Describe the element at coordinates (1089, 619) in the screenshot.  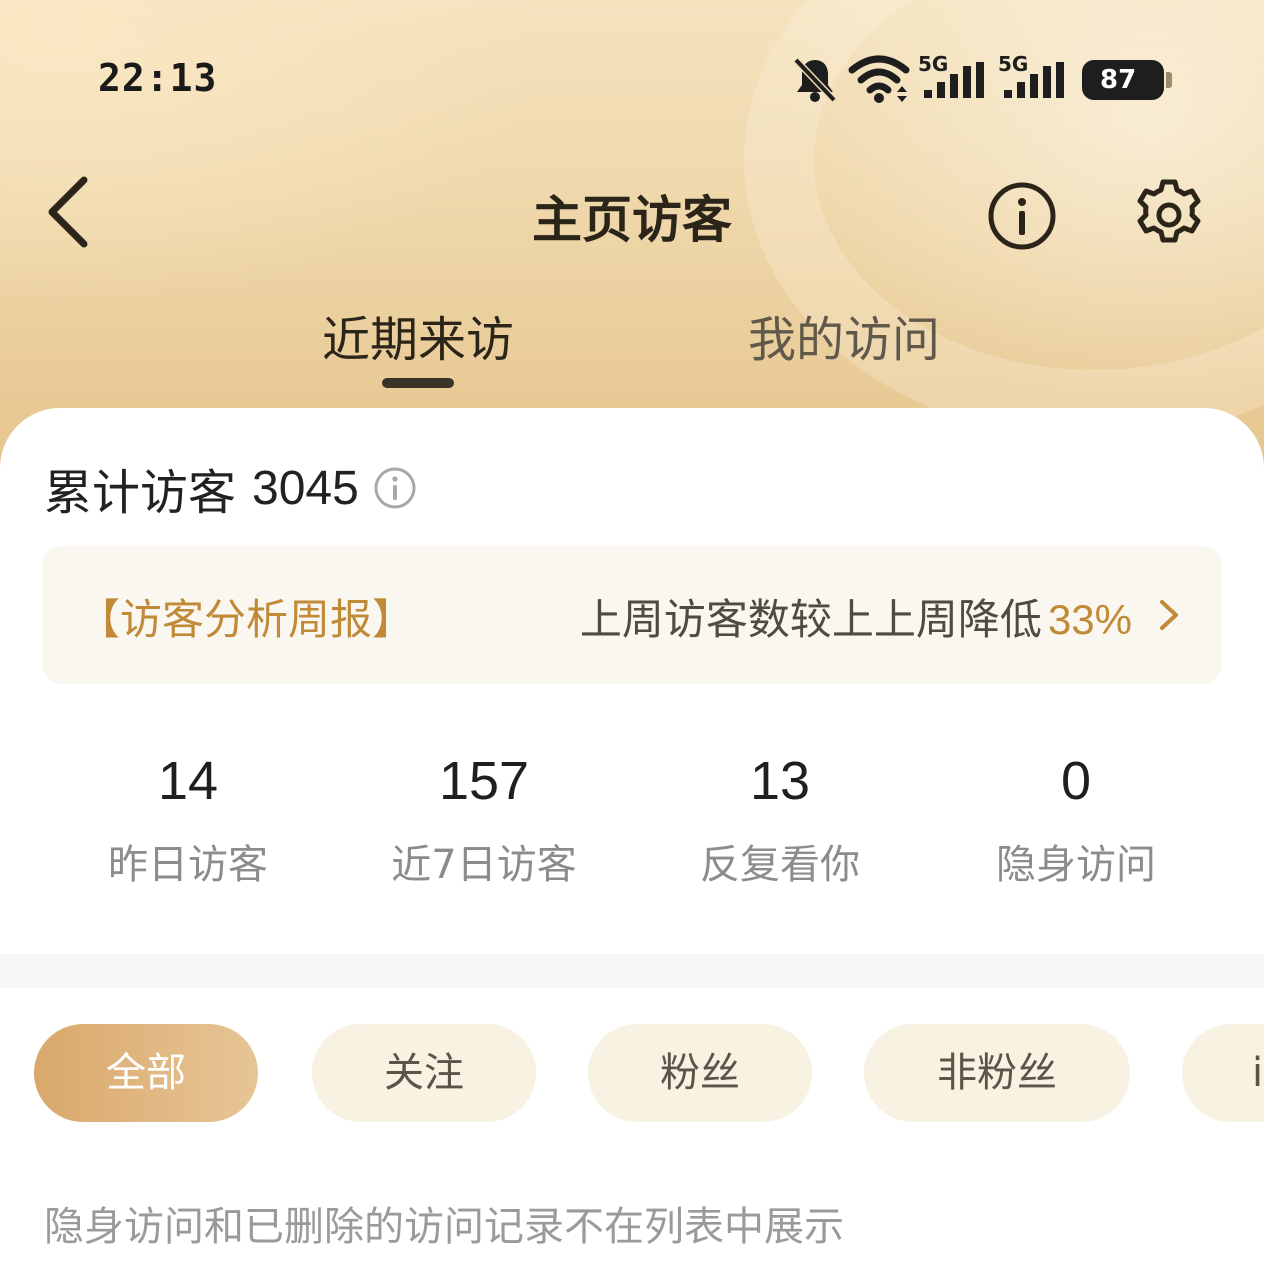
I see `weekly-report-percent: 33%` at that location.